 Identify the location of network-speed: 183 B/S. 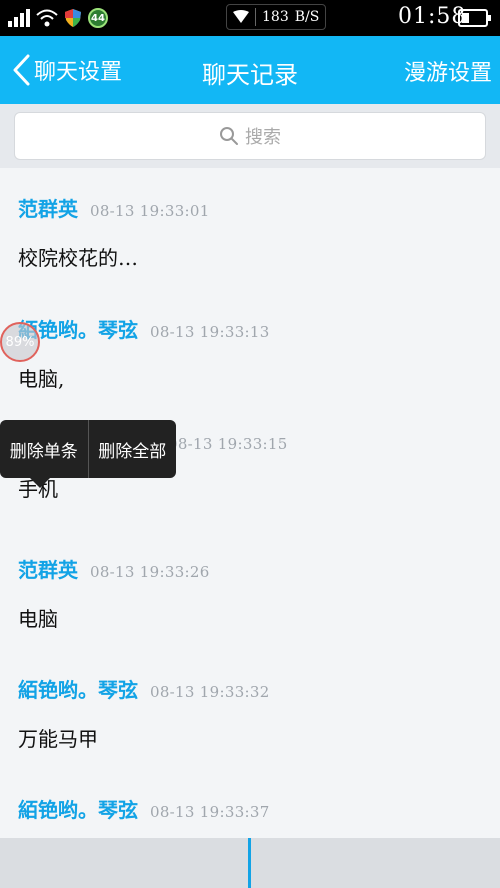
(276, 17).